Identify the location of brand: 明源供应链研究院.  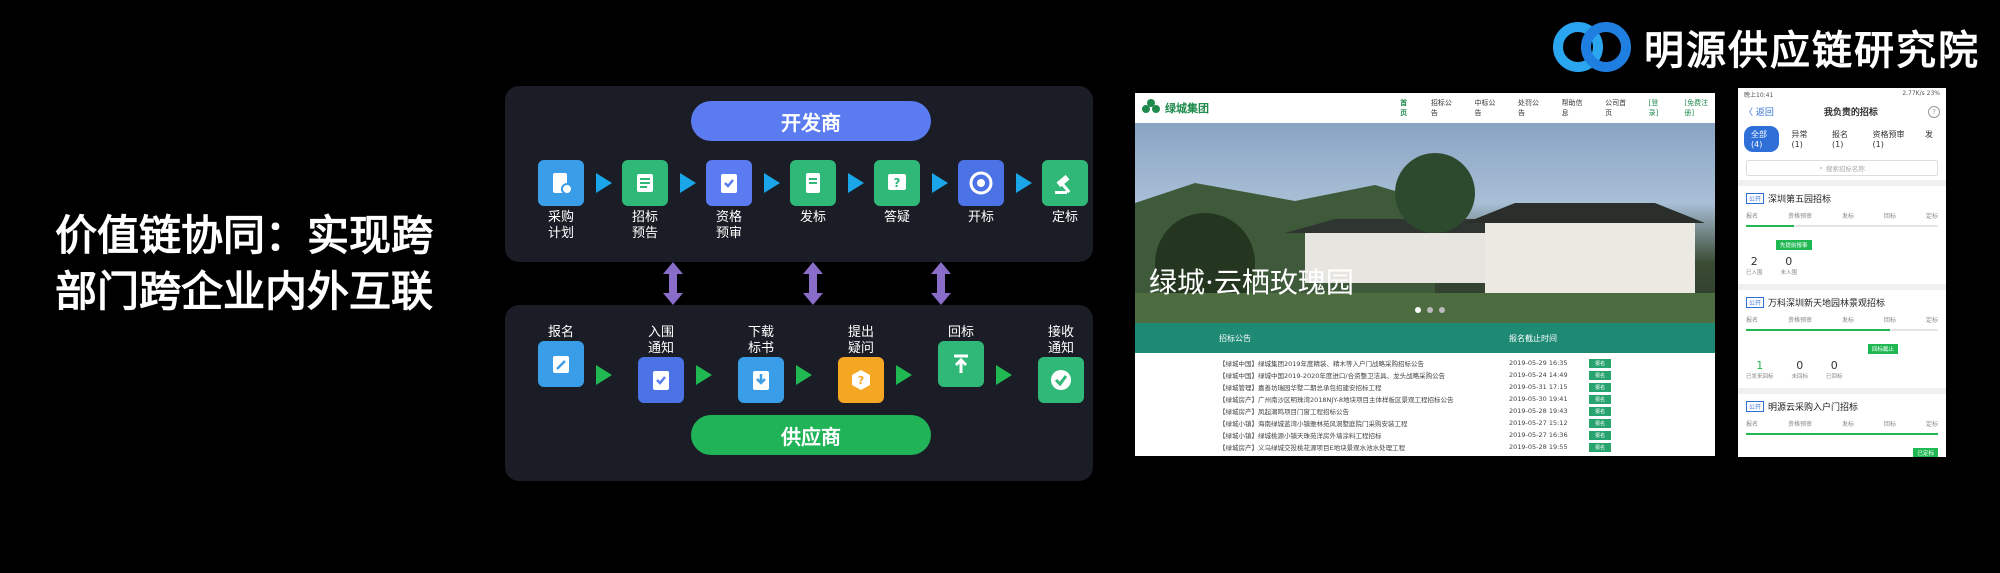
(1765, 47).